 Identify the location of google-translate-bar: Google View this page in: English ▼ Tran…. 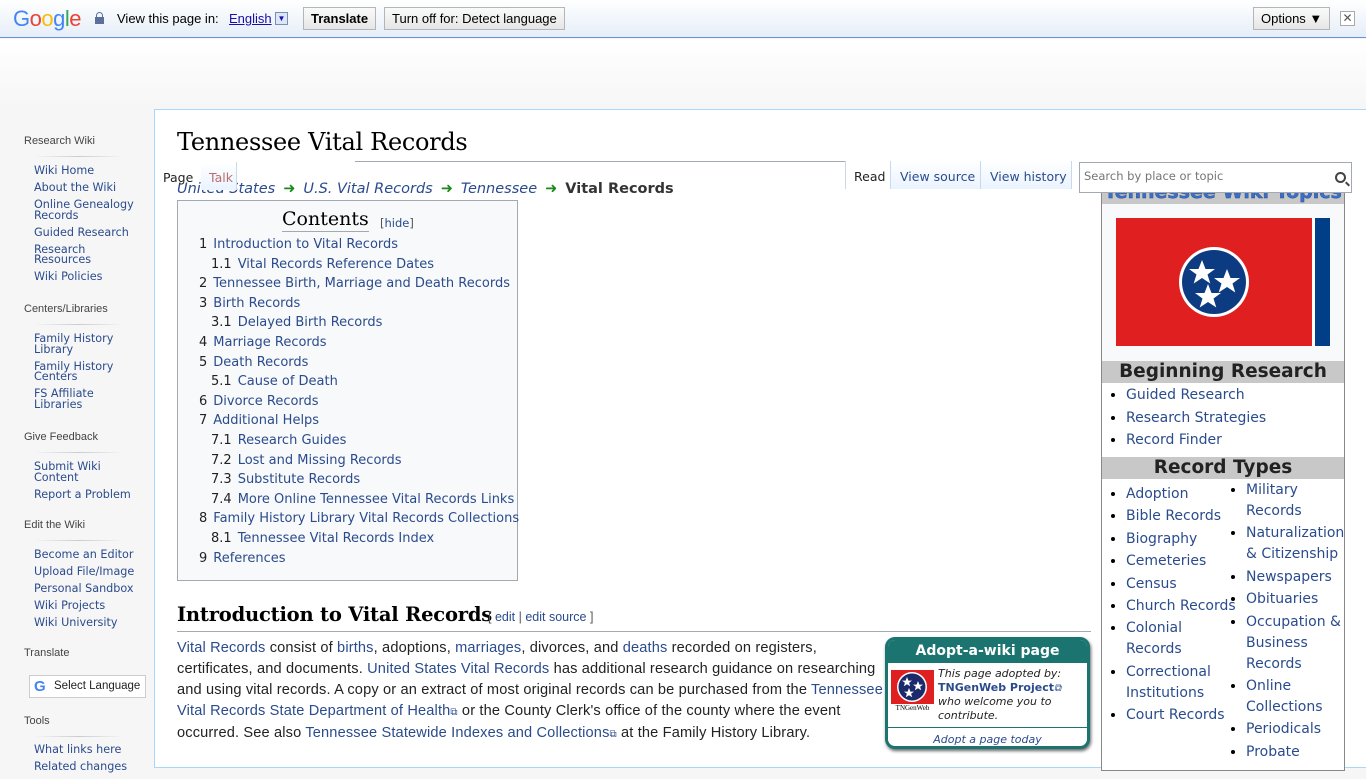
(683, 19).